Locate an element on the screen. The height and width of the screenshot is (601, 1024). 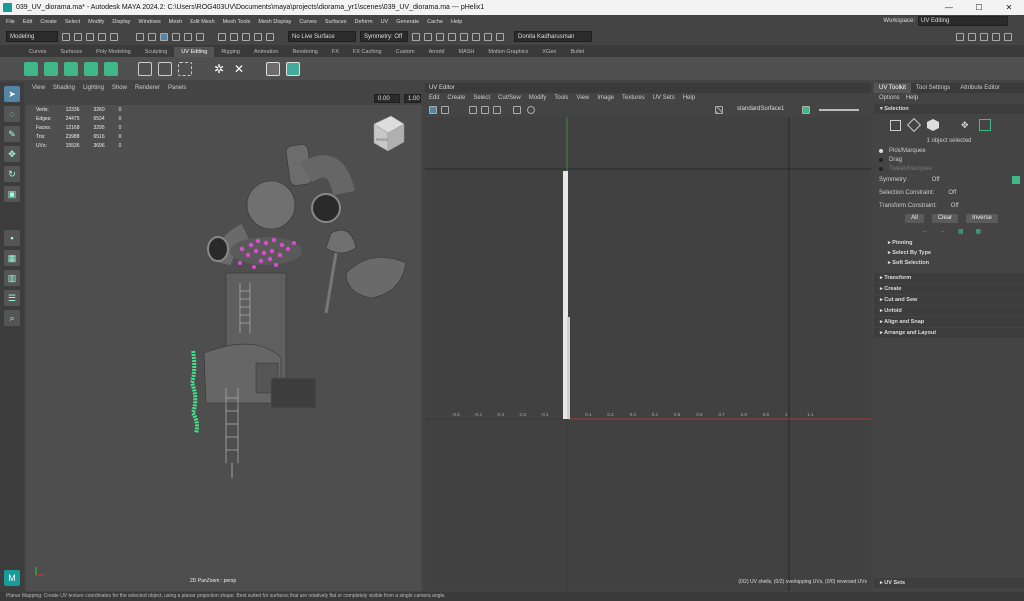
shelf-tab-mash: MASH is located at coordinates (466, 52).